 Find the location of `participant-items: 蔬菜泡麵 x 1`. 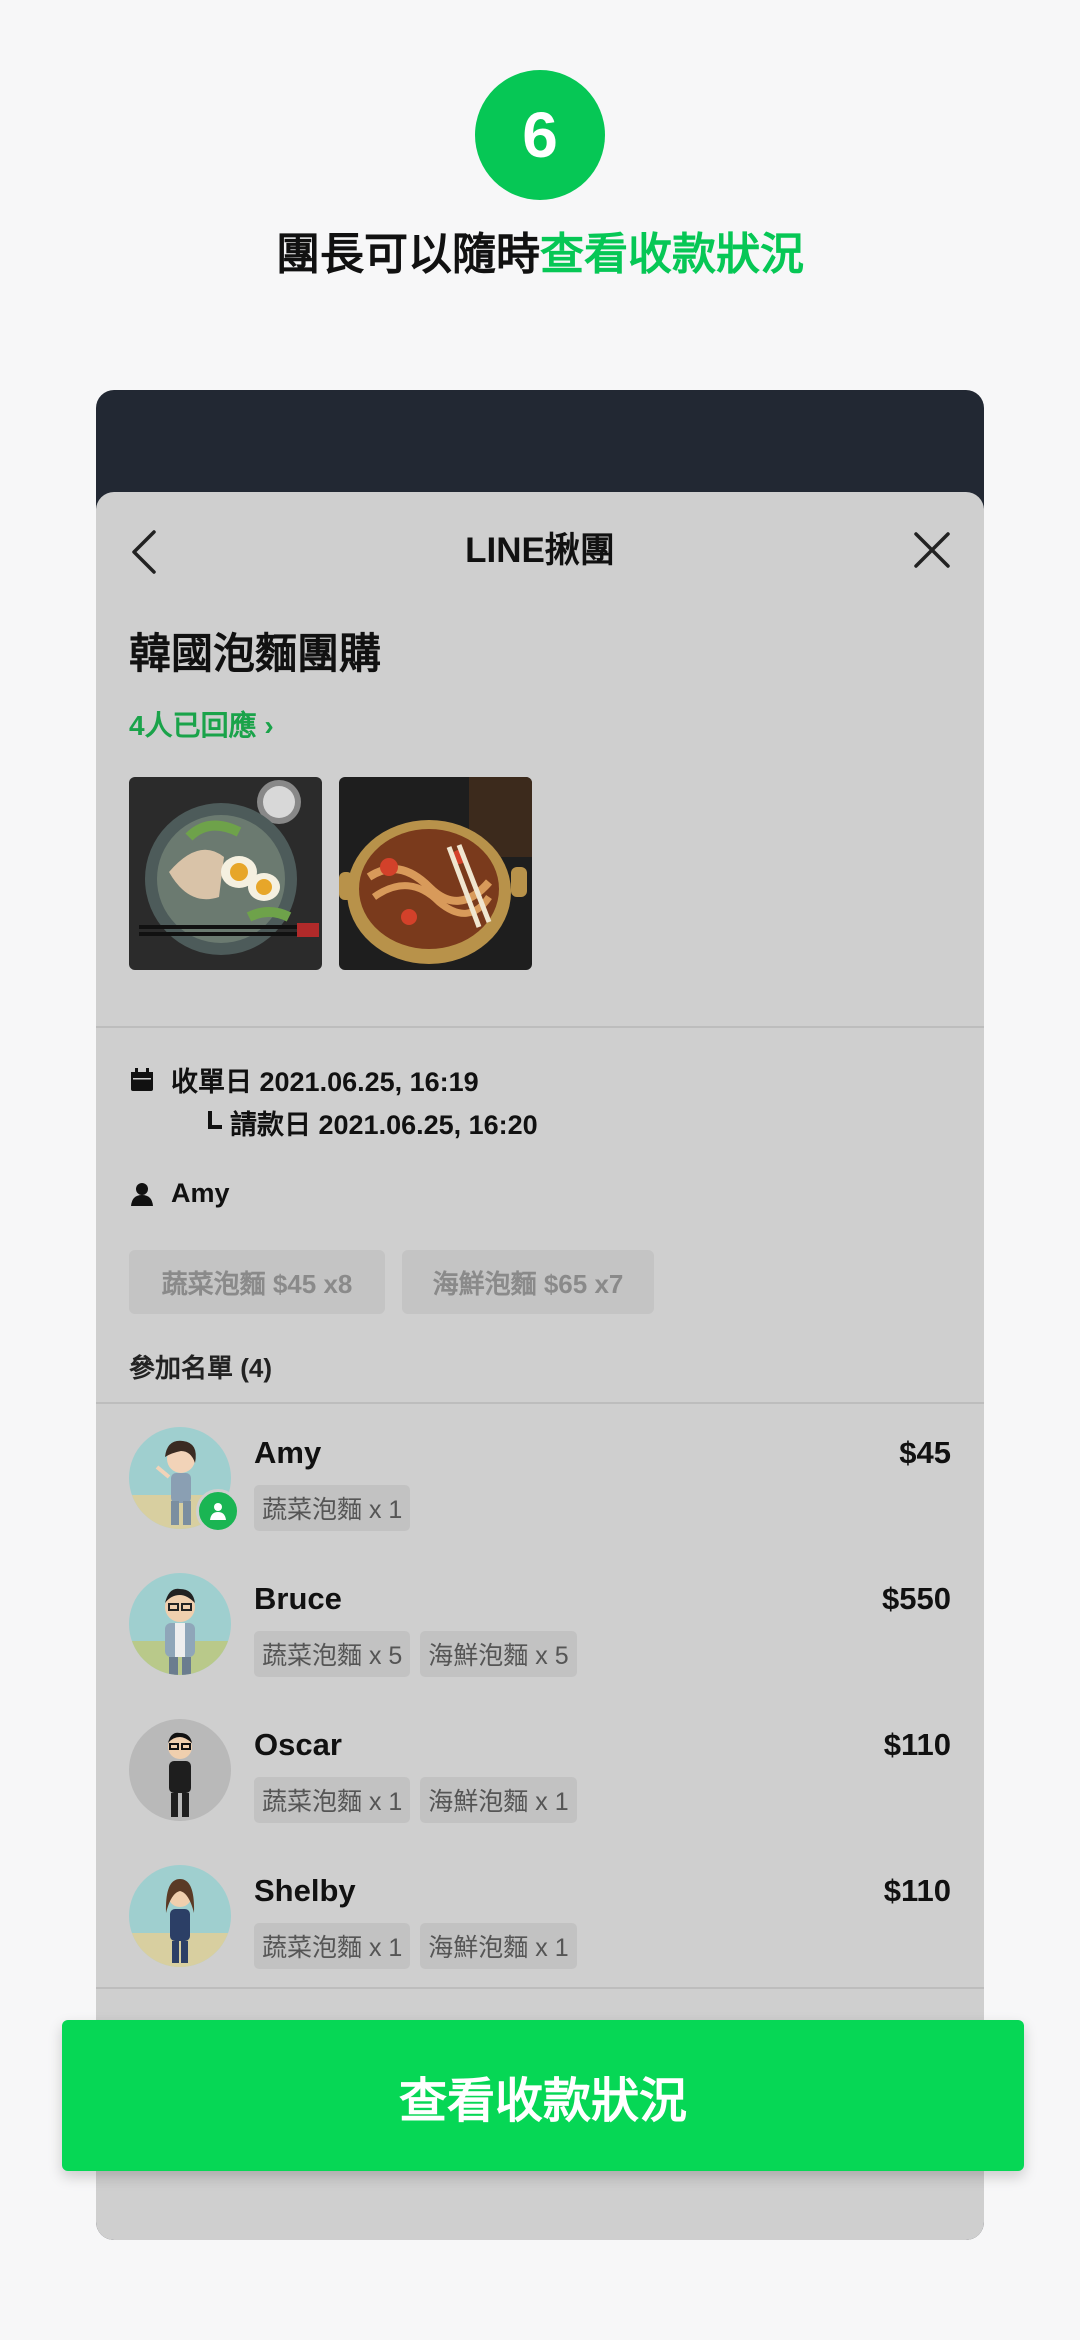

participant-items: 蔬菜泡麵 x 1 is located at coordinates (332, 1508).